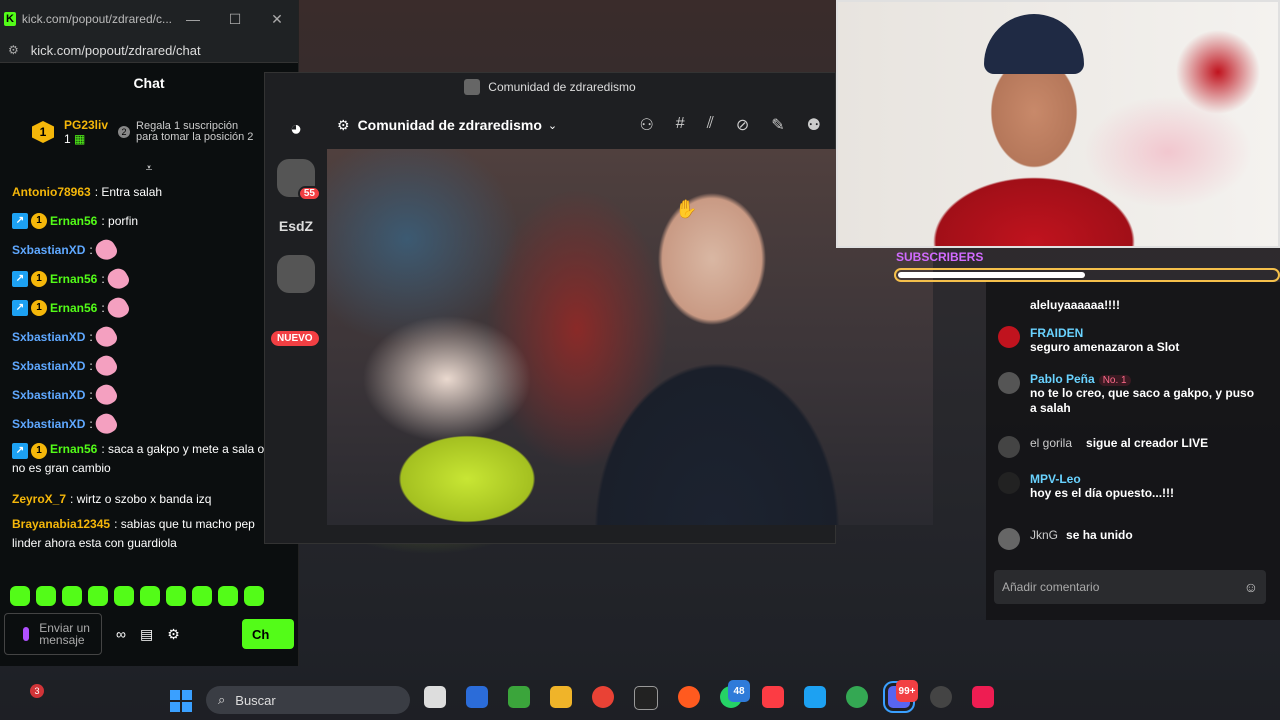 The width and height of the screenshot is (1280, 720). Describe the element at coordinates (646, 698) in the screenshot. I see `capcut-icon` at that location.